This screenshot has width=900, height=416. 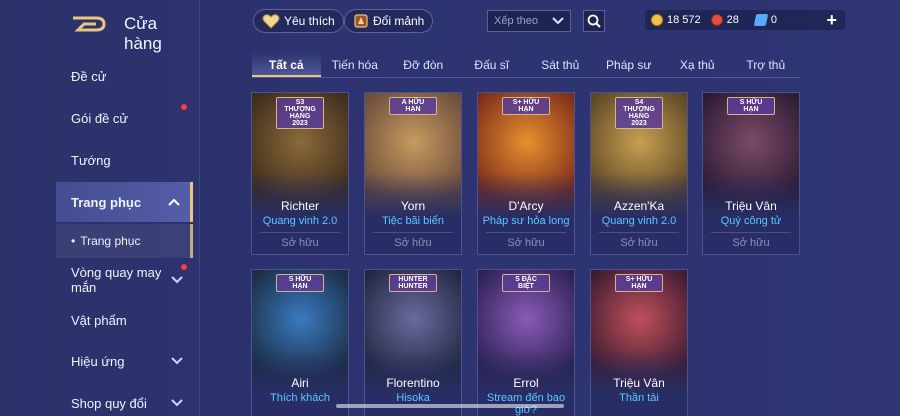 I want to click on currency-bar: 18 572 28 0 +, so click(x=745, y=20).